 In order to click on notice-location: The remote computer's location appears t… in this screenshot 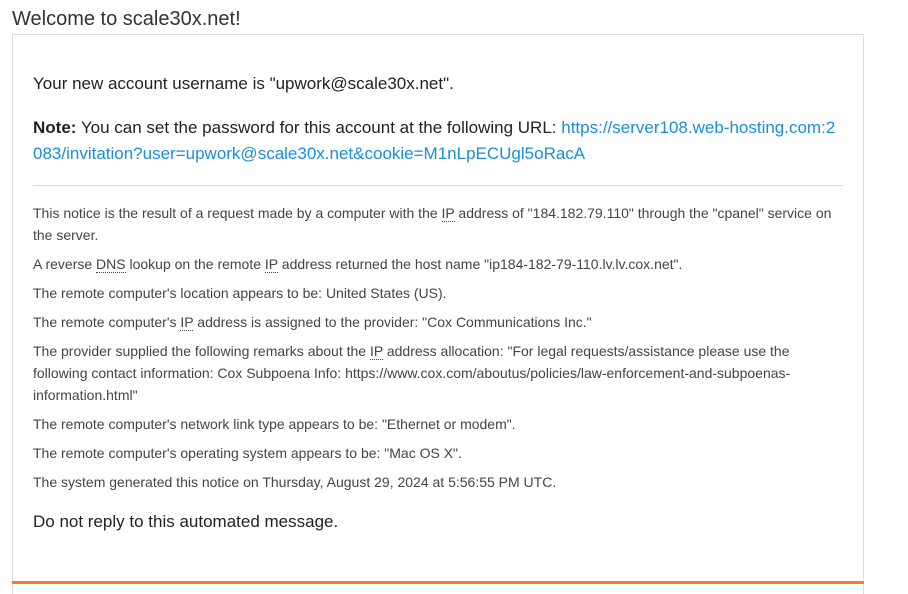, I will do `click(240, 293)`.